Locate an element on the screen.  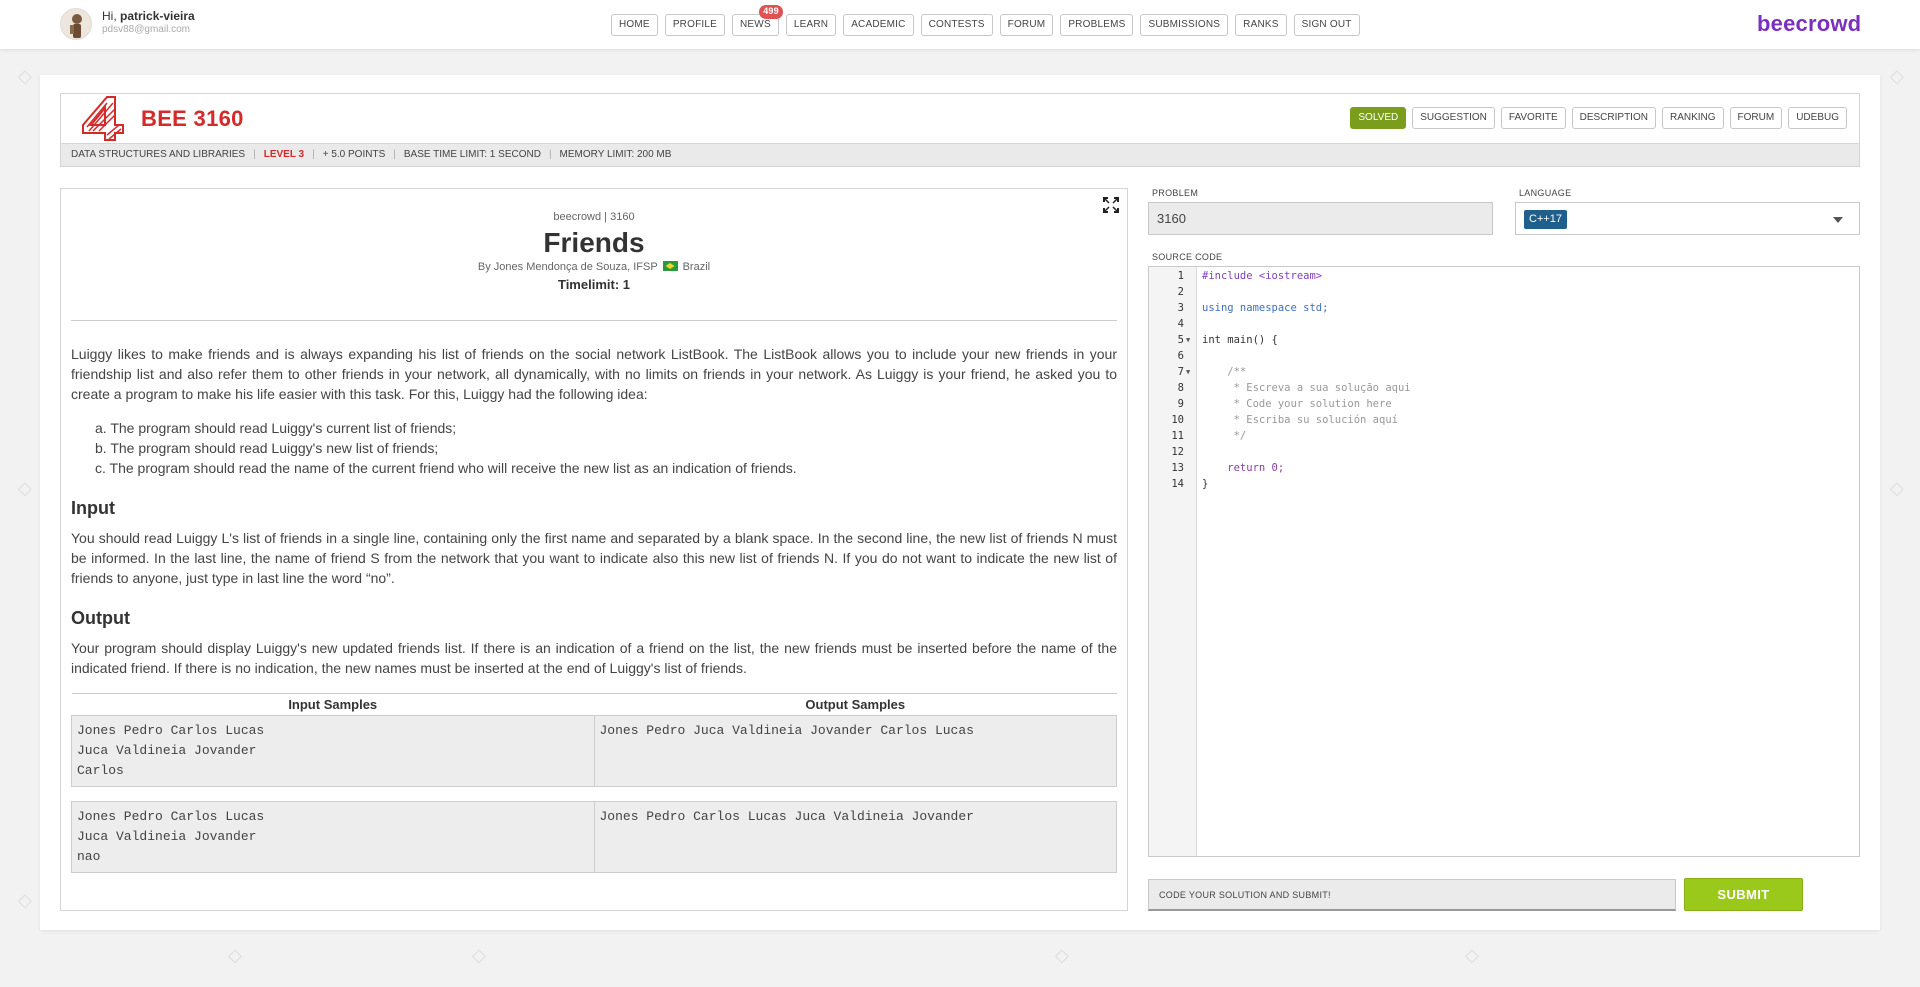
problem-code: BEE 3160 is located at coordinates (192, 118).